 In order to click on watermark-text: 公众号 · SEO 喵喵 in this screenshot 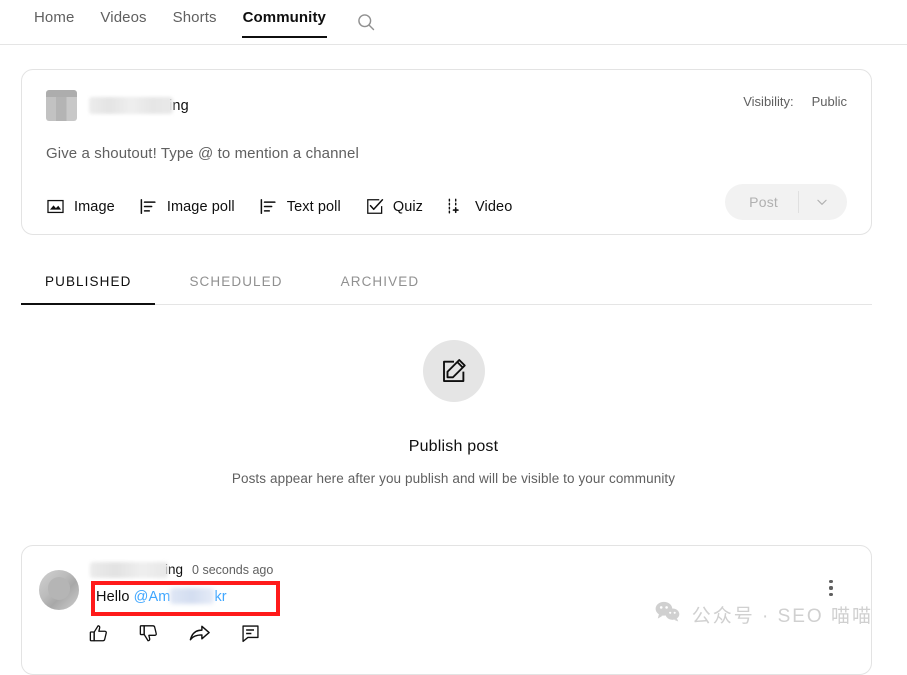, I will do `click(782, 616)`.